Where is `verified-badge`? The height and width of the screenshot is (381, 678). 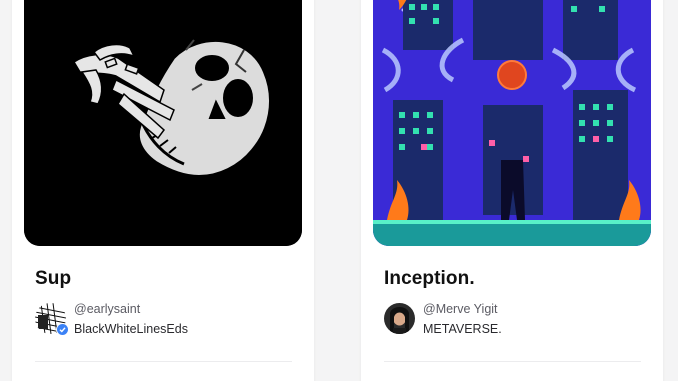
verified-badge is located at coordinates (62, 329).